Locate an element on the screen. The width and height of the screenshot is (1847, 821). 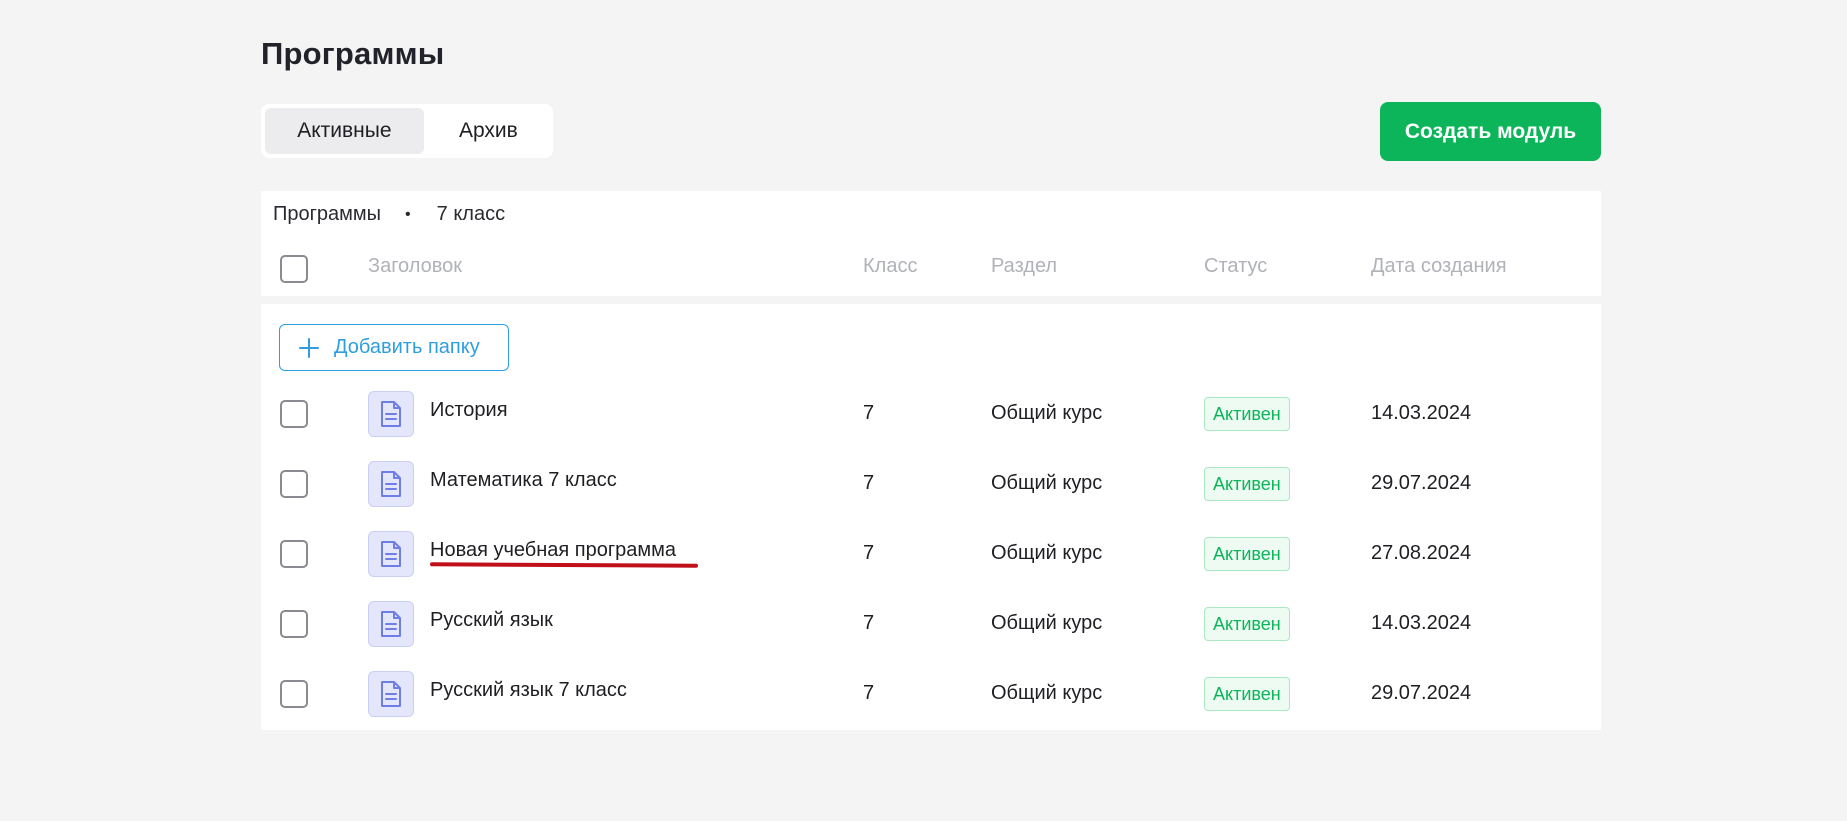
highlight-underline is located at coordinates (564, 565).